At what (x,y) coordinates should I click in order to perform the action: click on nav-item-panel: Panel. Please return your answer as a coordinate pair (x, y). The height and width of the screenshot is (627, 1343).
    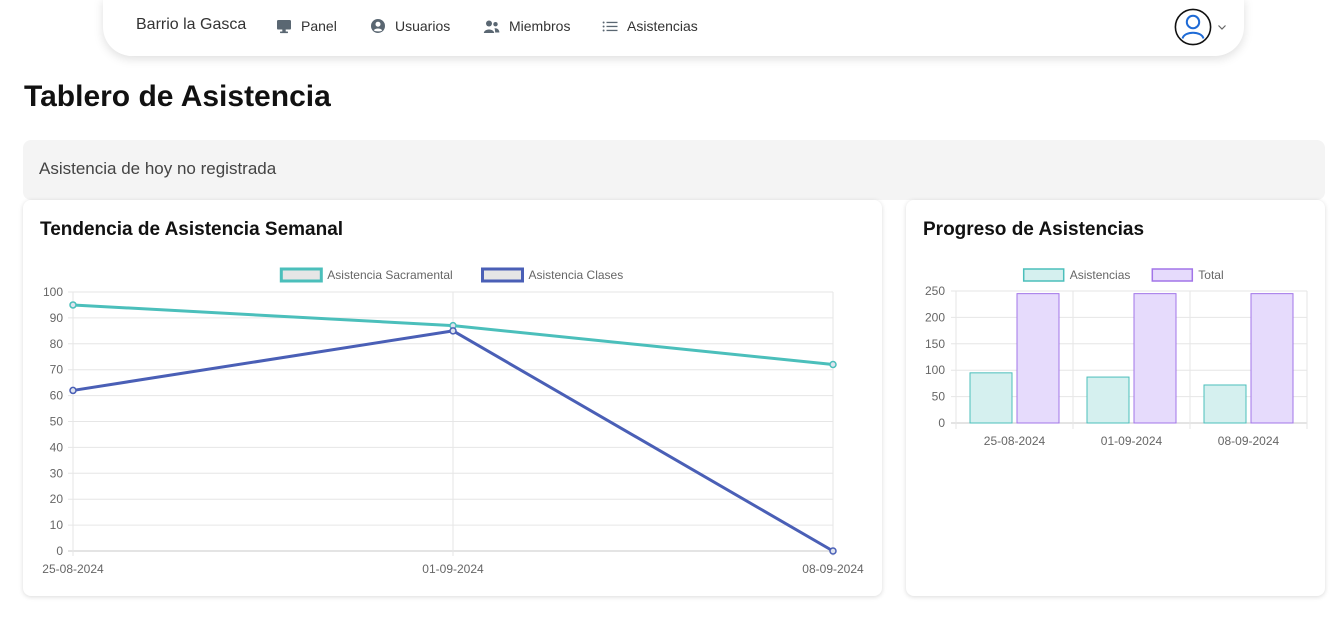
    Looking at the image, I should click on (306, 26).